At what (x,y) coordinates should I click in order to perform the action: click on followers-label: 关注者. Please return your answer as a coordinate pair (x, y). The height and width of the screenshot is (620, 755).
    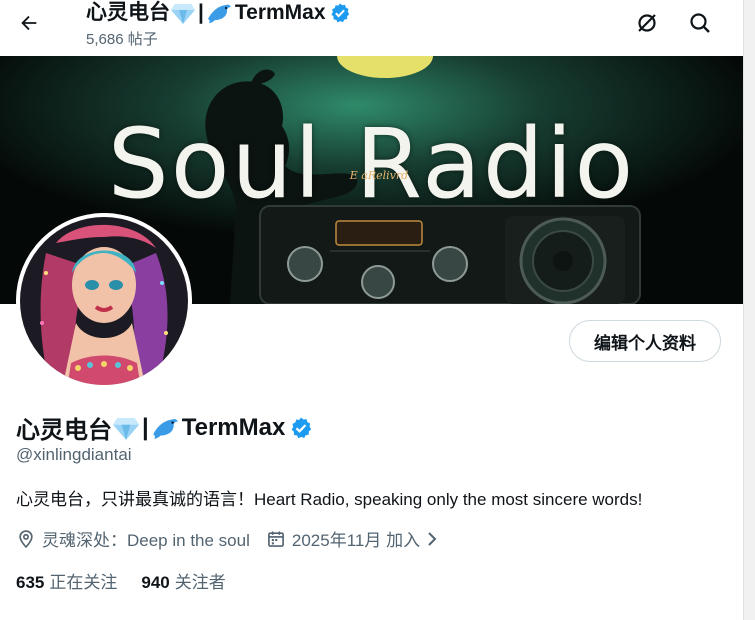
    Looking at the image, I should click on (200, 582).